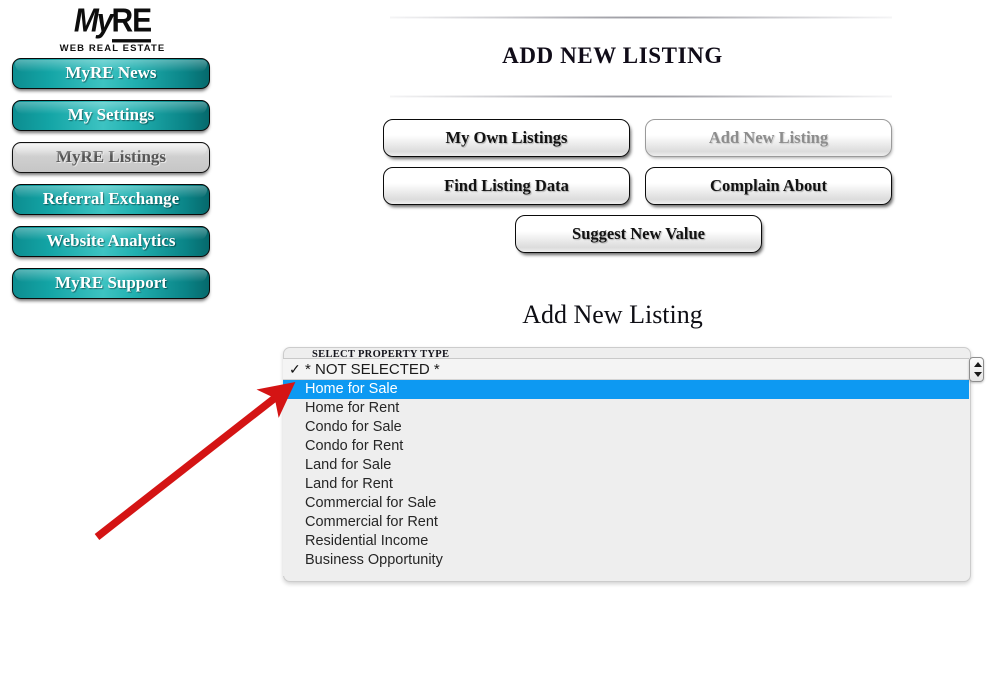  I want to click on button-label: Find Listing Data, so click(506, 185).